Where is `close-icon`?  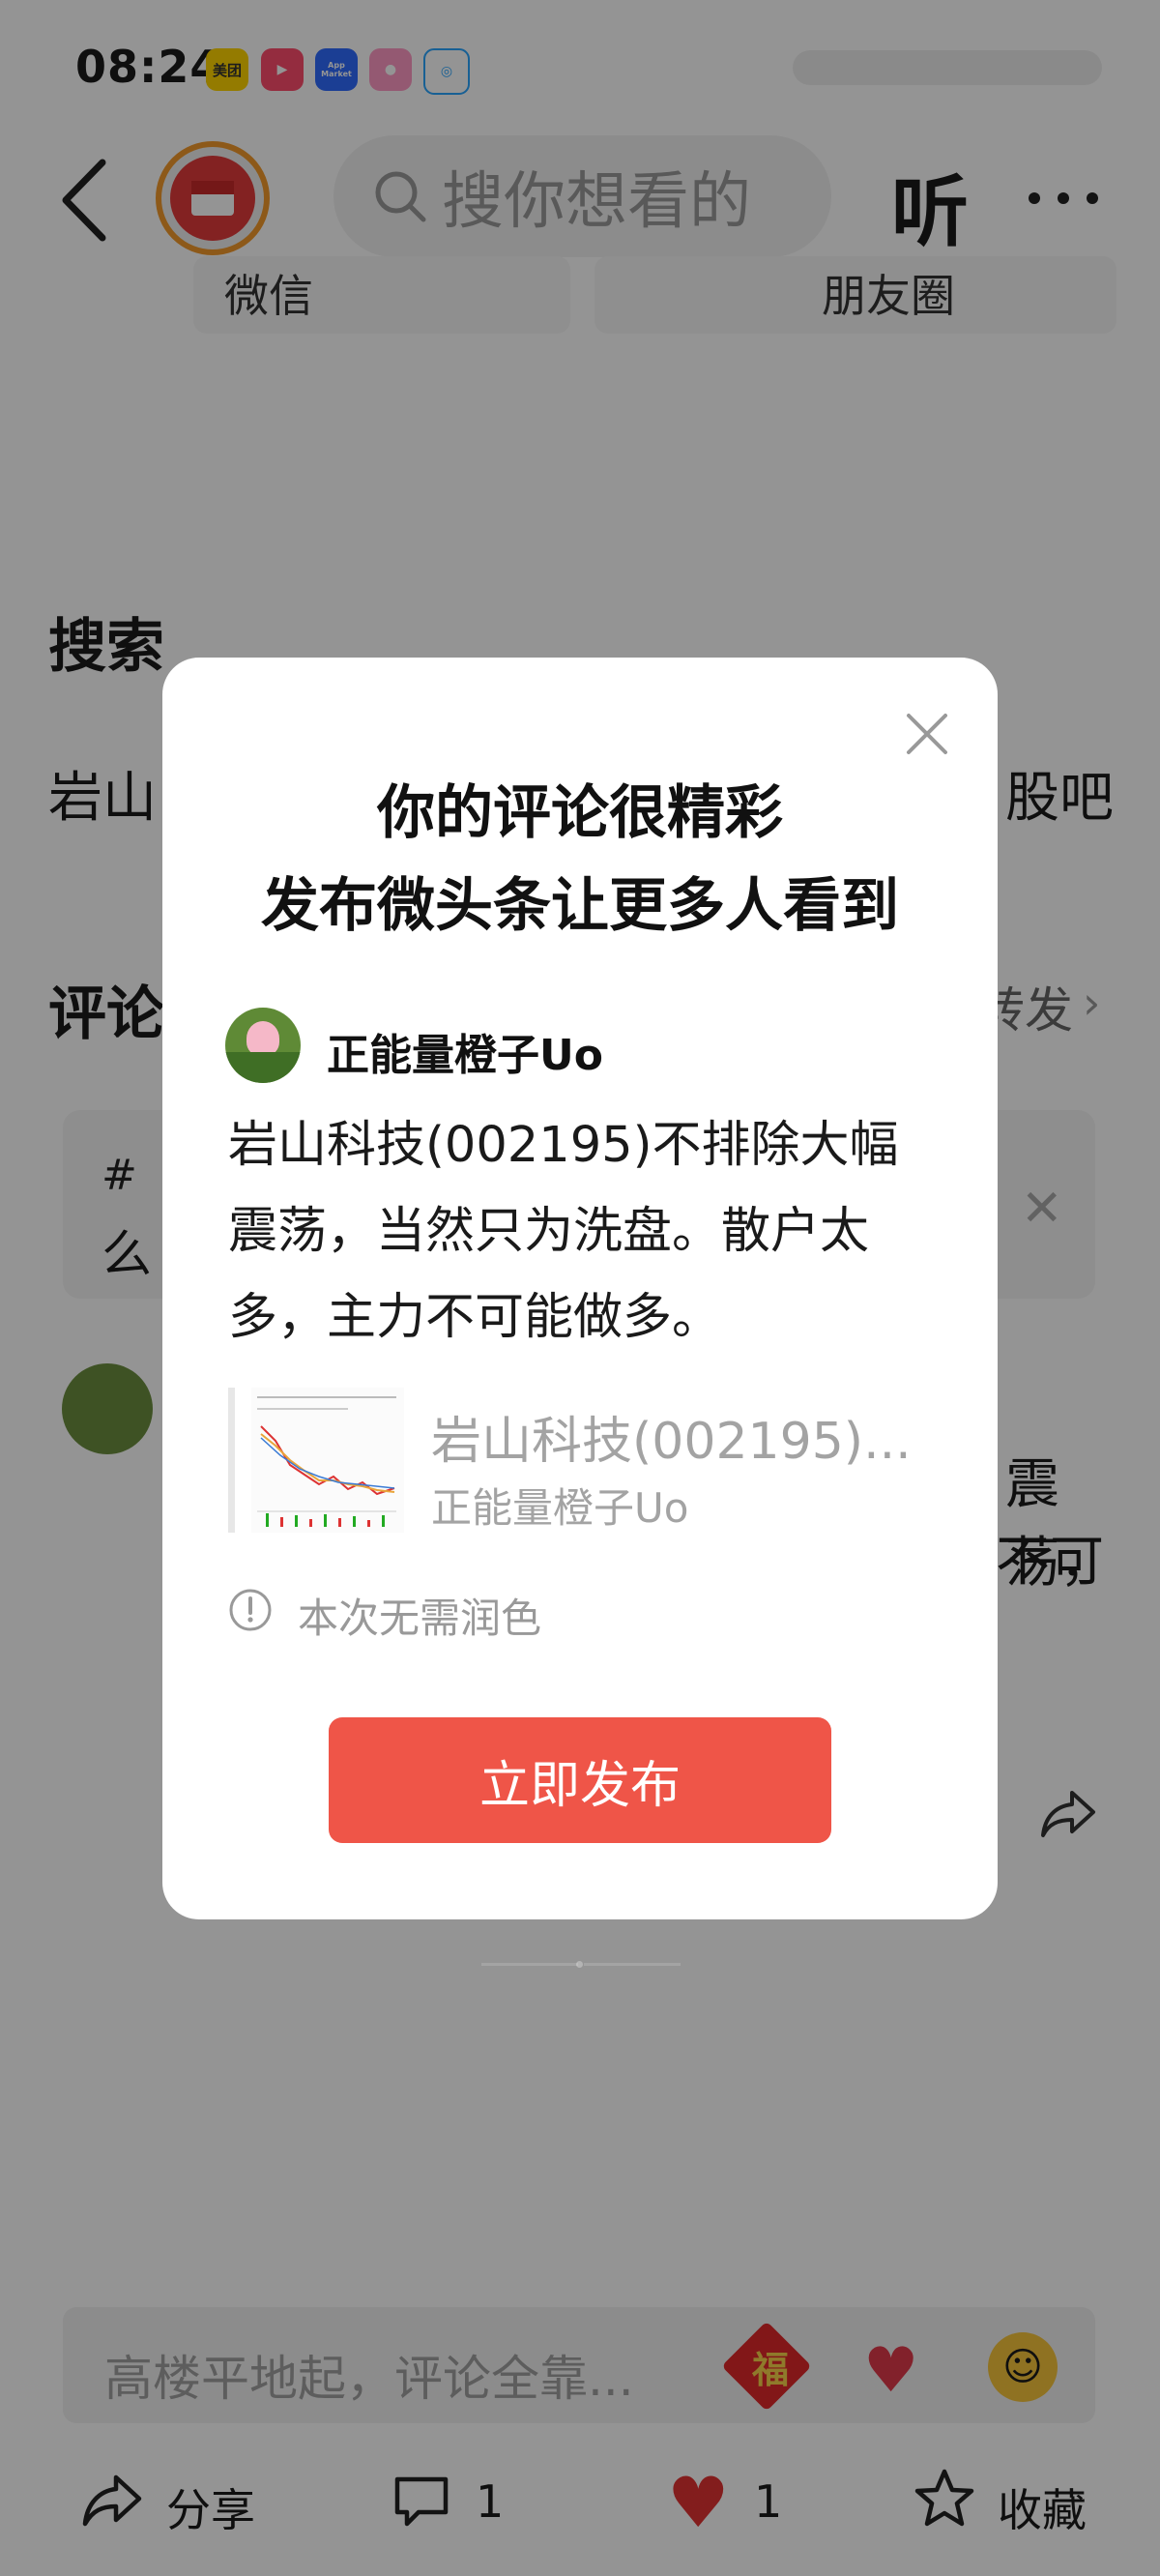 close-icon is located at coordinates (927, 736).